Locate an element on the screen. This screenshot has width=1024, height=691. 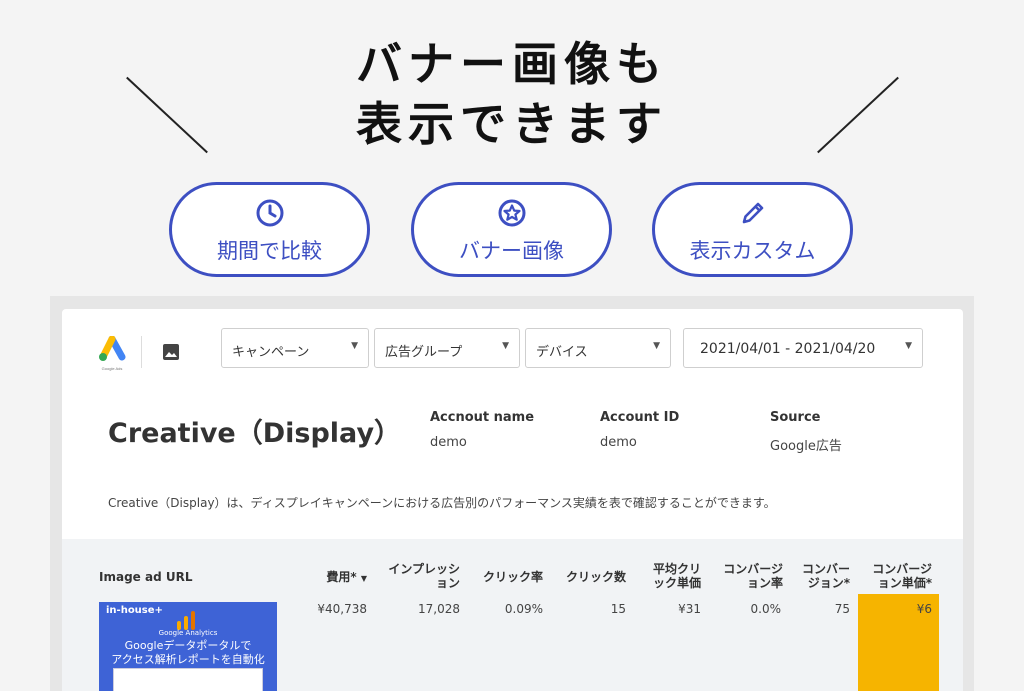
column-header-avg-cpc: 平均クリック単価 is located at coordinates (675, 576).